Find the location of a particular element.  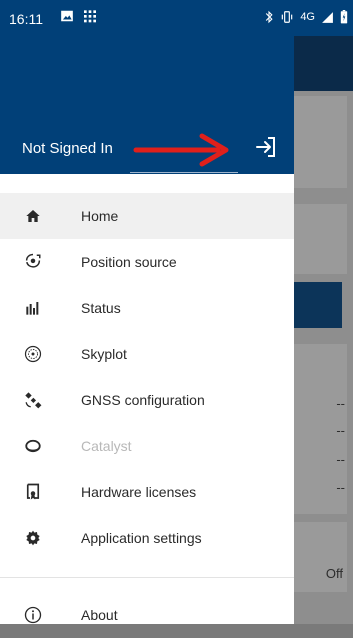

info-icon is located at coordinates (33, 615).